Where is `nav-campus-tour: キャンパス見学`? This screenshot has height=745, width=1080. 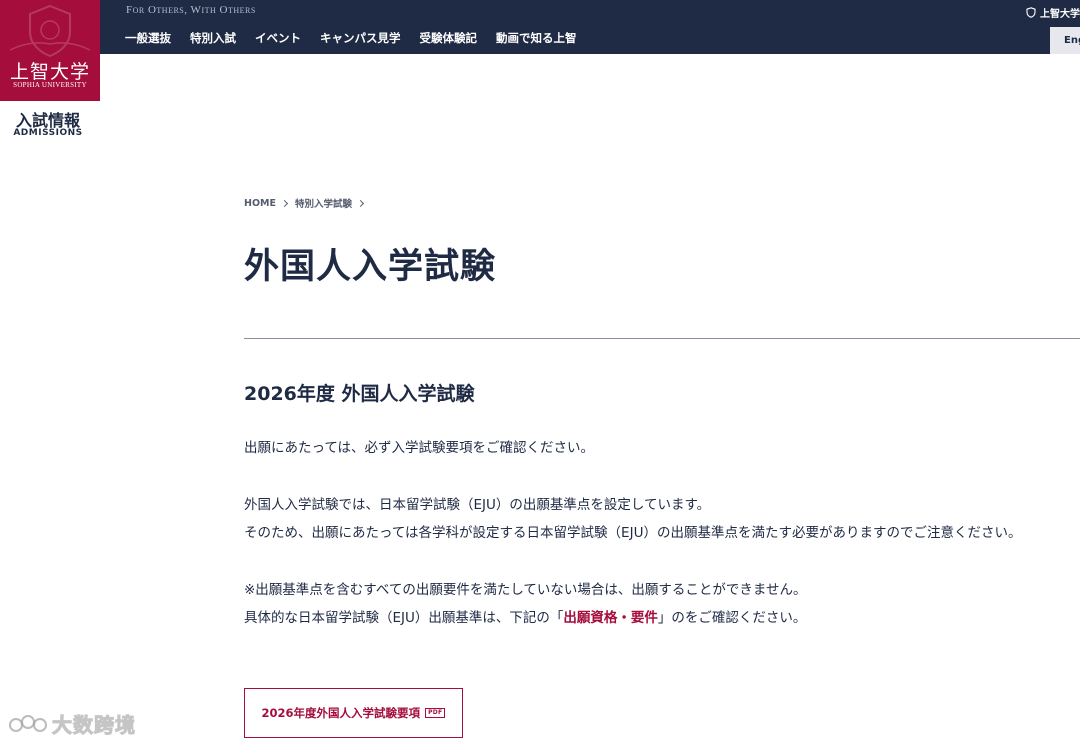 nav-campus-tour: キャンパス見学 is located at coordinates (360, 38).